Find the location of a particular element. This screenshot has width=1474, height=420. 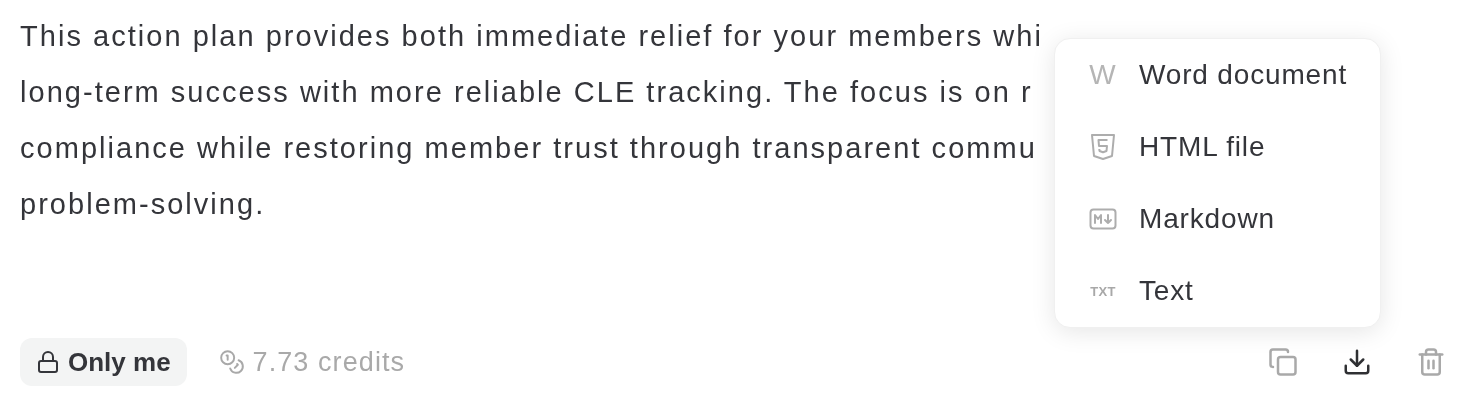

txt-icon: TXT is located at coordinates (1103, 291).